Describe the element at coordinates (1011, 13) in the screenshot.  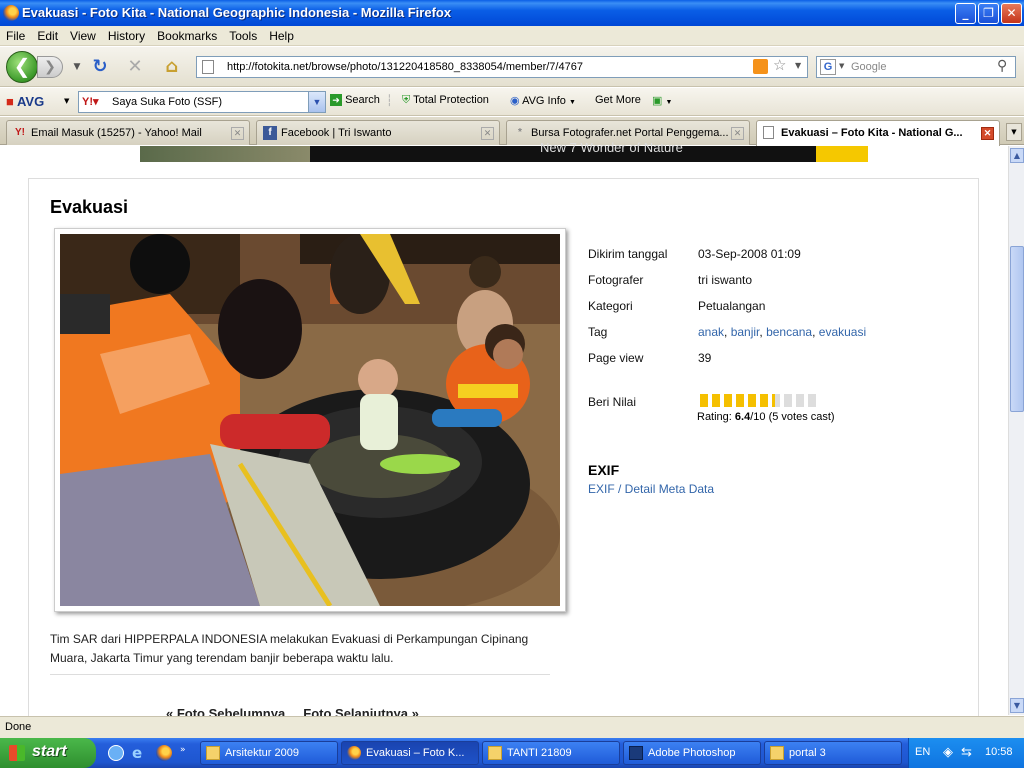
I see `close-window-button: ✕` at that location.